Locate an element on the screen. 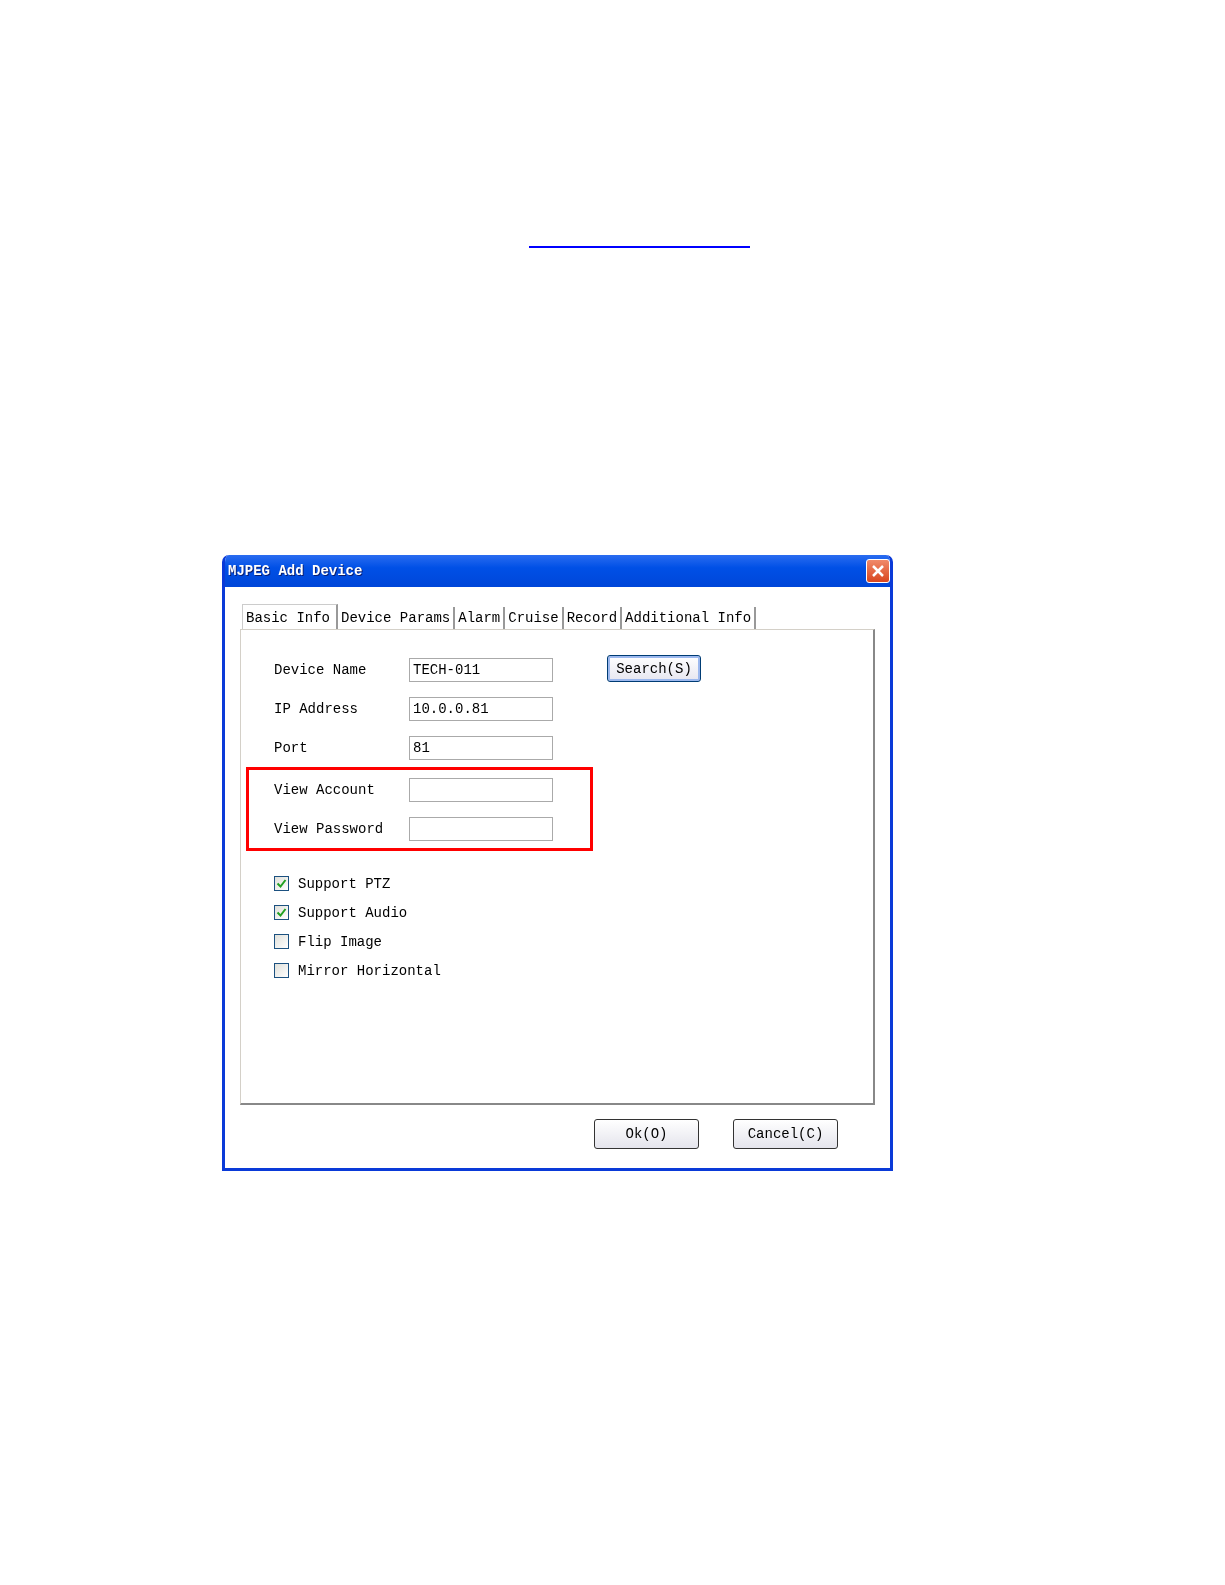 The height and width of the screenshot is (1585, 1225). field-label: View Password is located at coordinates (329, 828).